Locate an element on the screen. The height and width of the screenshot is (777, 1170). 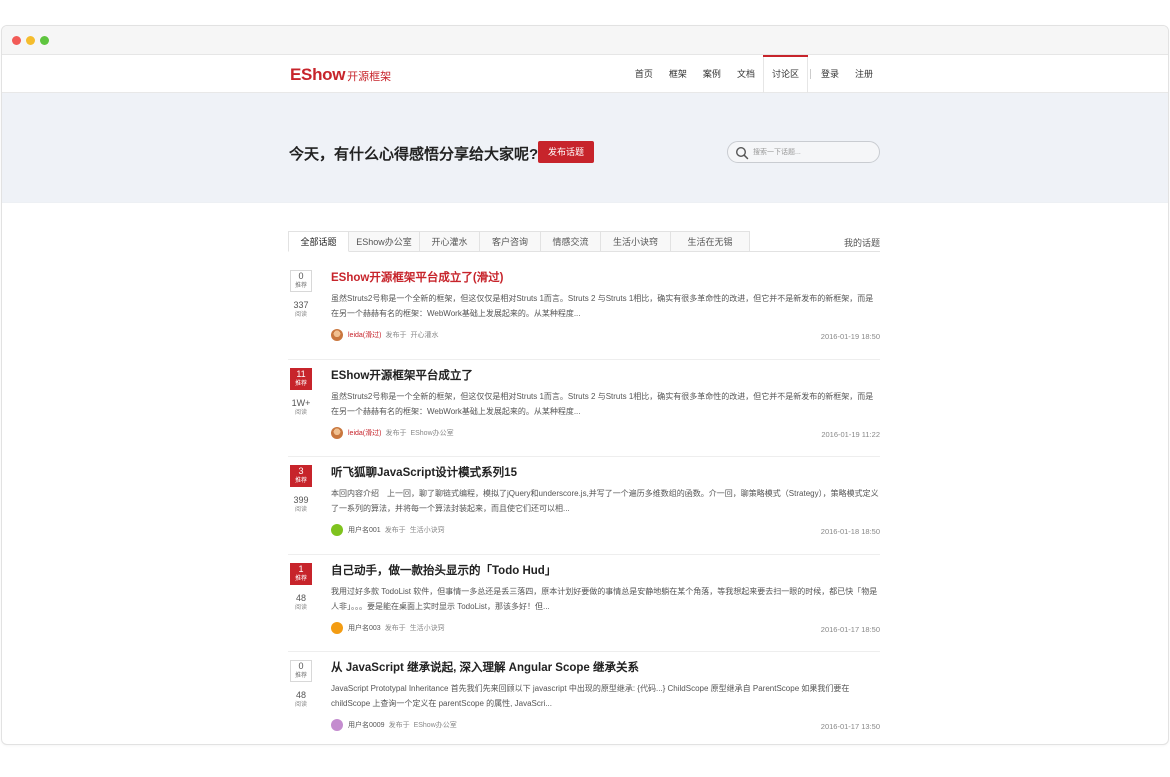
view-count: 337 阅读 is located at coordinates (301, 309).